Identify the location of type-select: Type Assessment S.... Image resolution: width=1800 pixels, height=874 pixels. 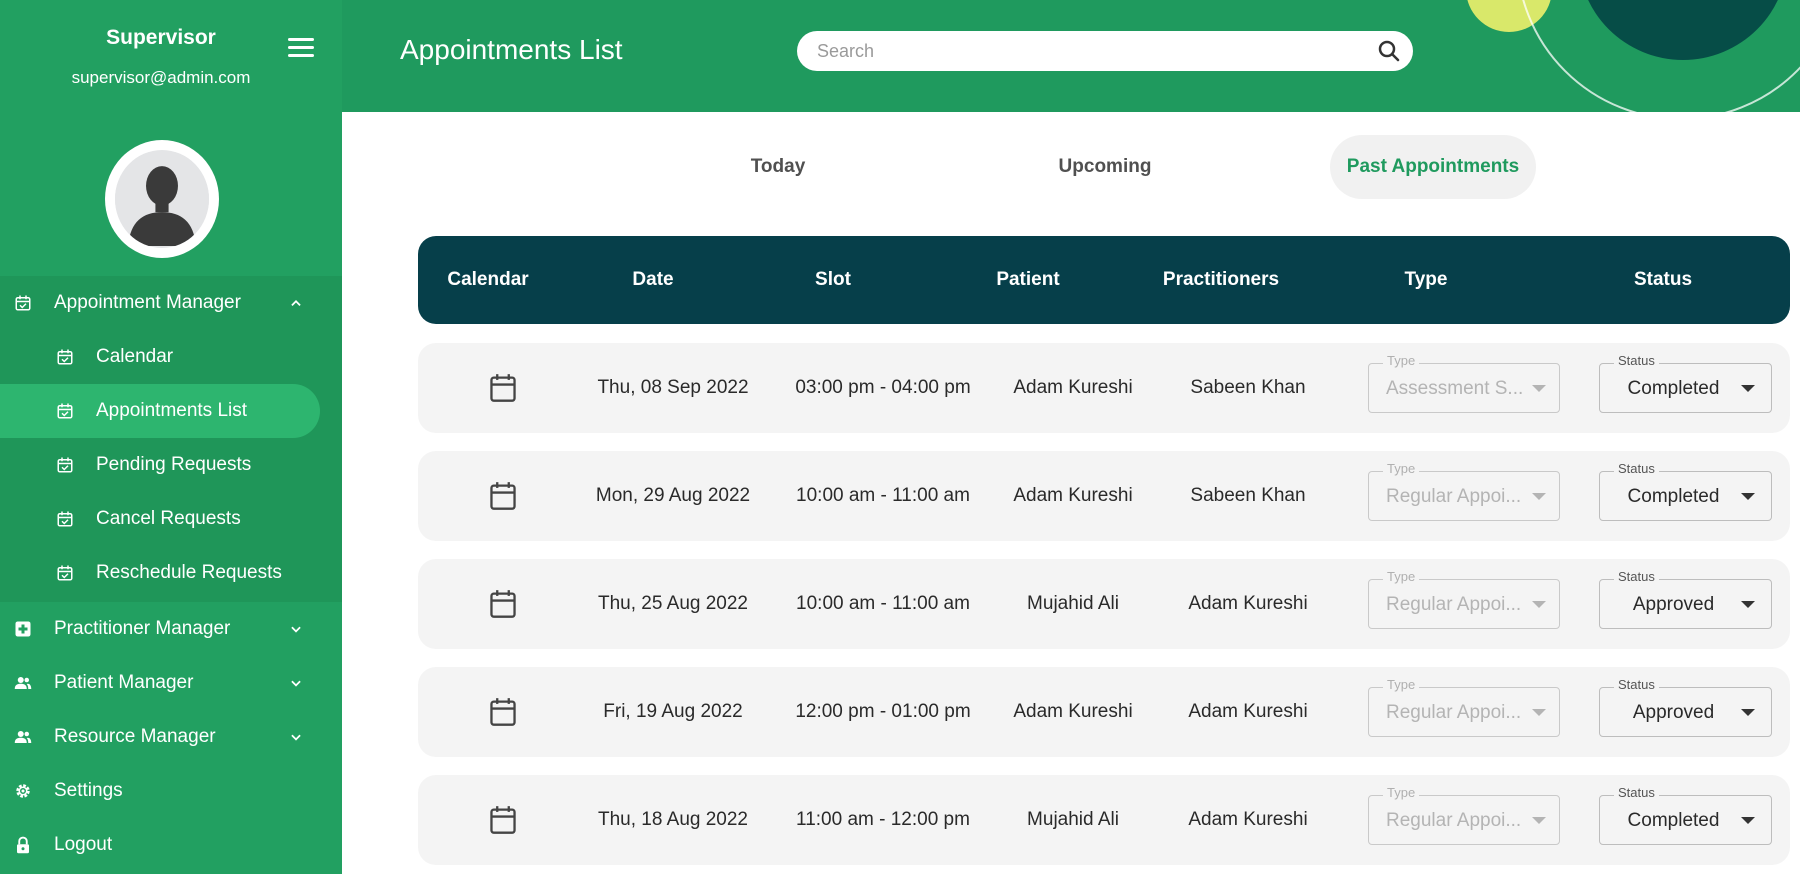
(1464, 383).